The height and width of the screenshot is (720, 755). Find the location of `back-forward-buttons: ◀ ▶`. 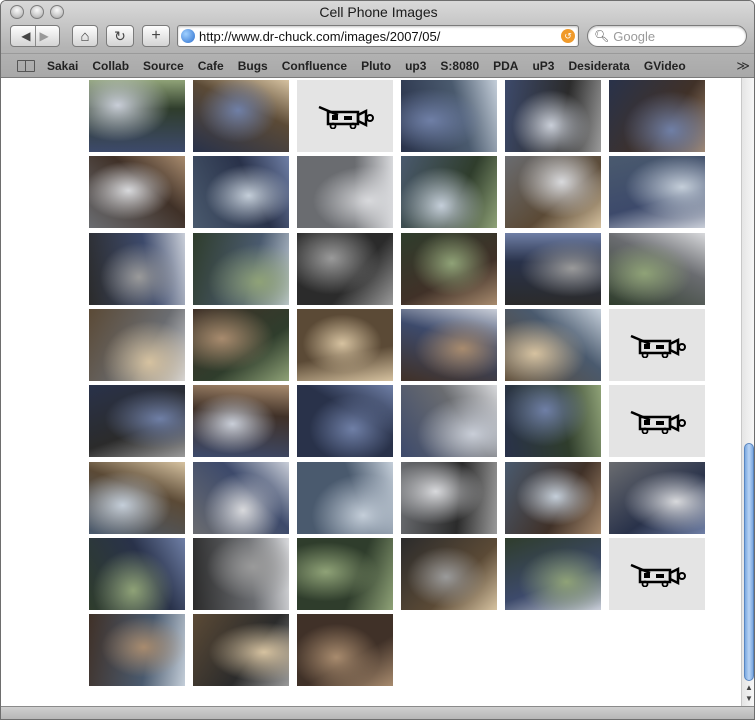

back-forward-buttons: ◀ ▶ is located at coordinates (35, 36).